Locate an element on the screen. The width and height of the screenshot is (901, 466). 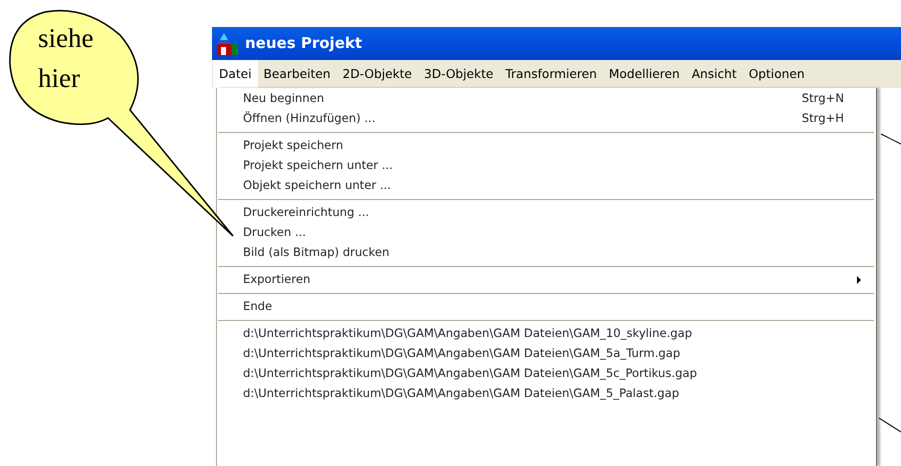
menu-entry: d:\Unterrichtspraktikum\DG\GAM\Angaben\GAM Dateien\GAM_10_skyline.gap is located at coordinates (543, 334).